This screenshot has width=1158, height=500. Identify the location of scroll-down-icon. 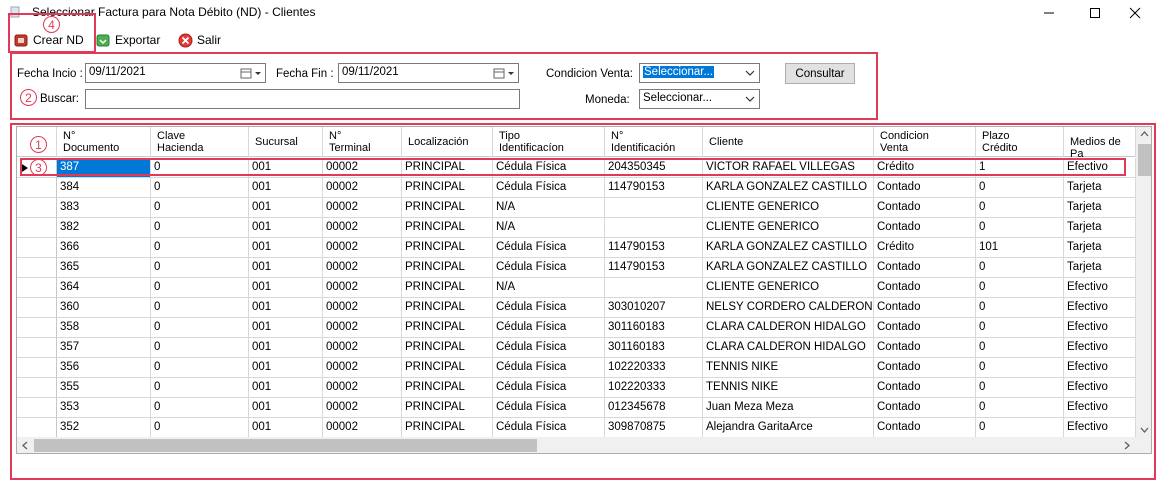
(1144, 430).